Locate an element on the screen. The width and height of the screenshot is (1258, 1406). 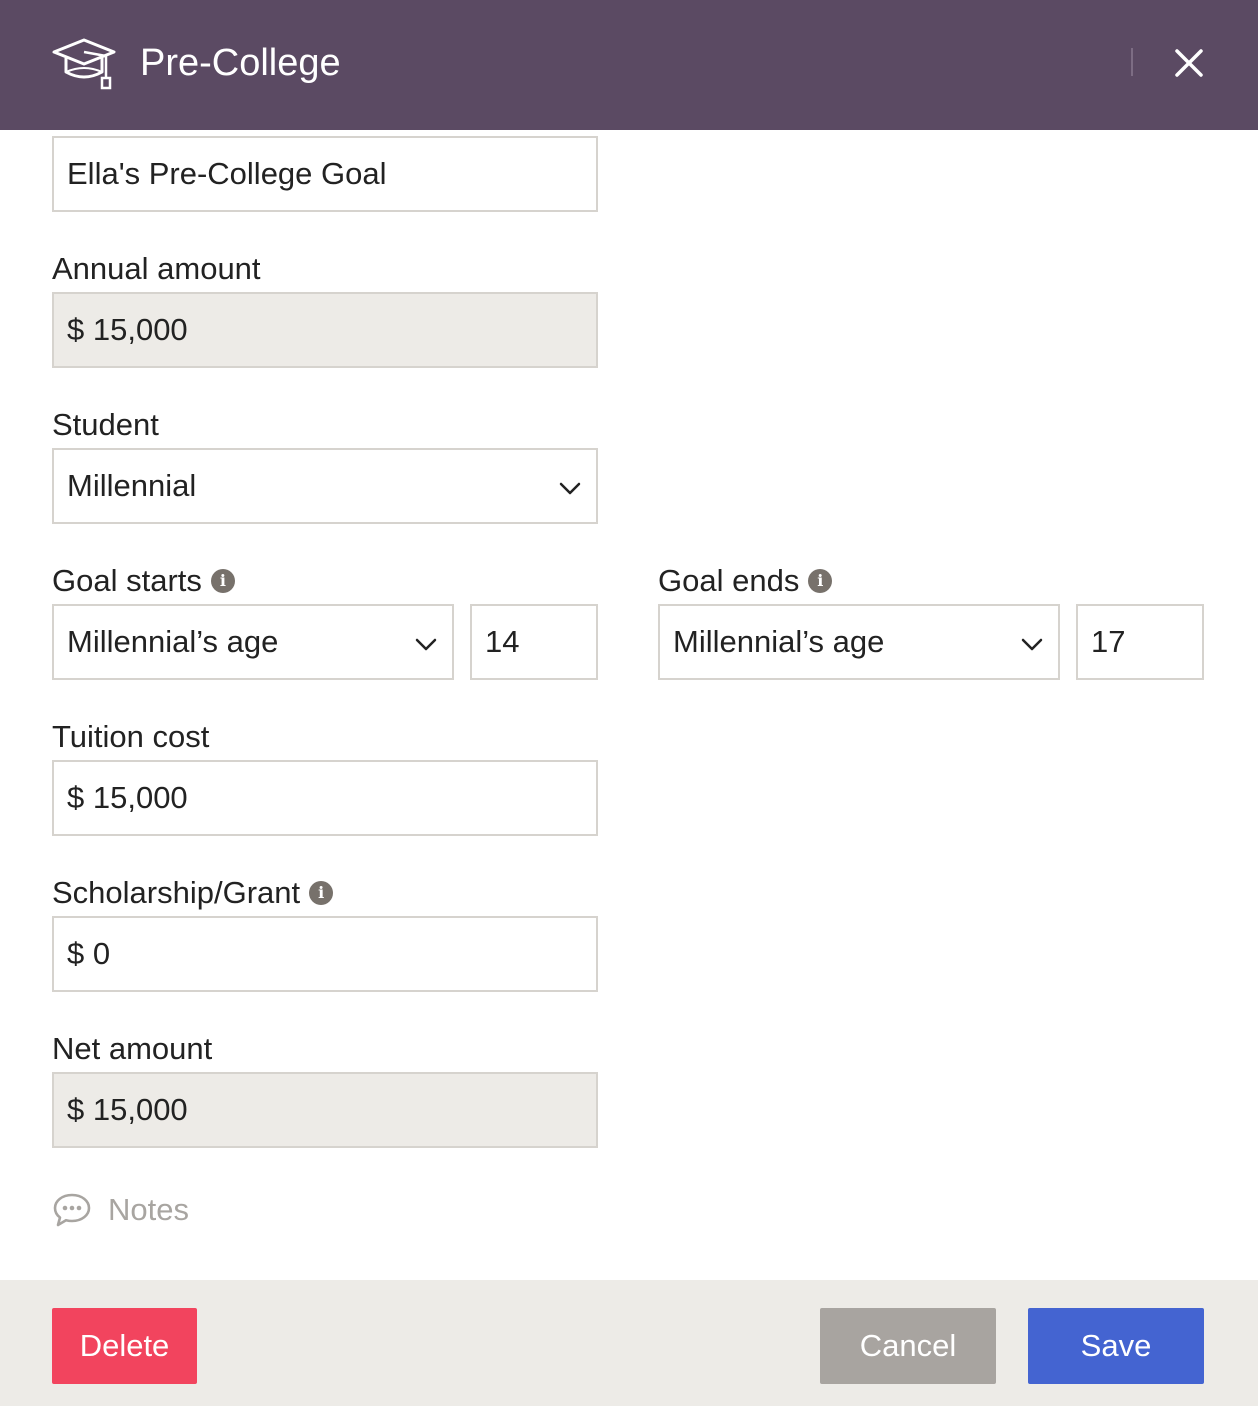
goal-ends-age-input: 17 is located at coordinates (1140, 642).